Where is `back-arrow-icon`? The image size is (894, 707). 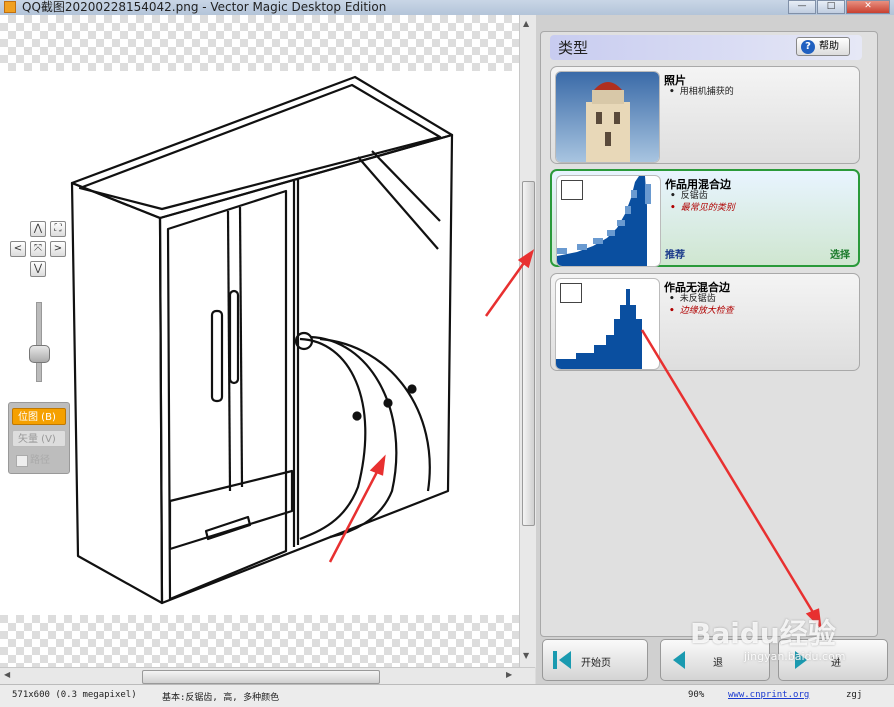 back-arrow-icon is located at coordinates (679, 660).